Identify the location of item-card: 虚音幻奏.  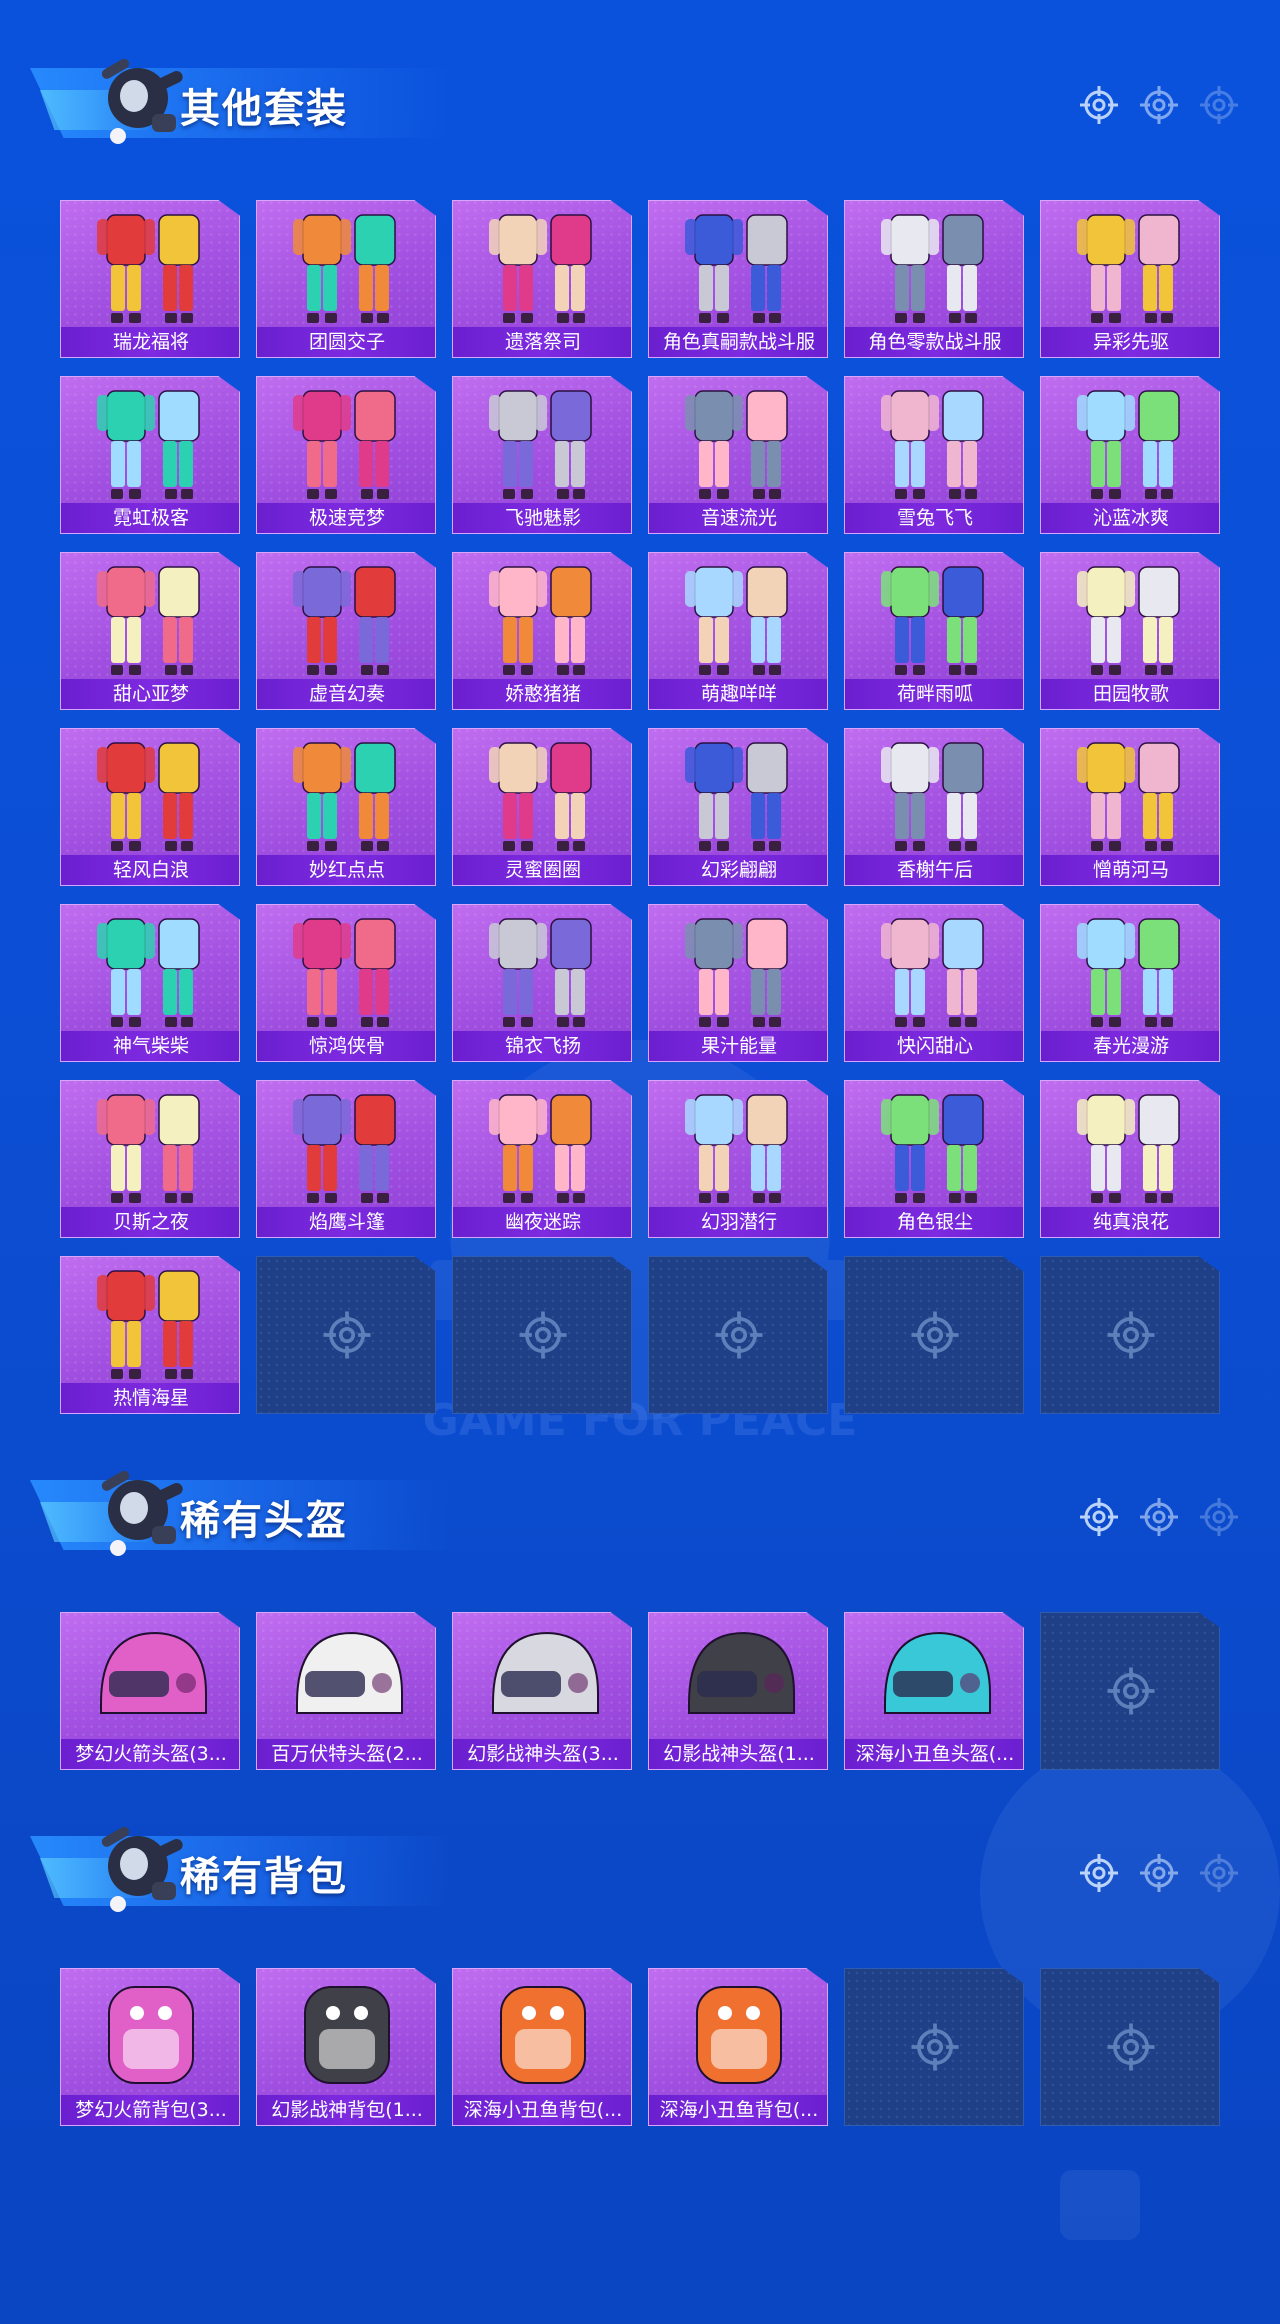
(346, 631).